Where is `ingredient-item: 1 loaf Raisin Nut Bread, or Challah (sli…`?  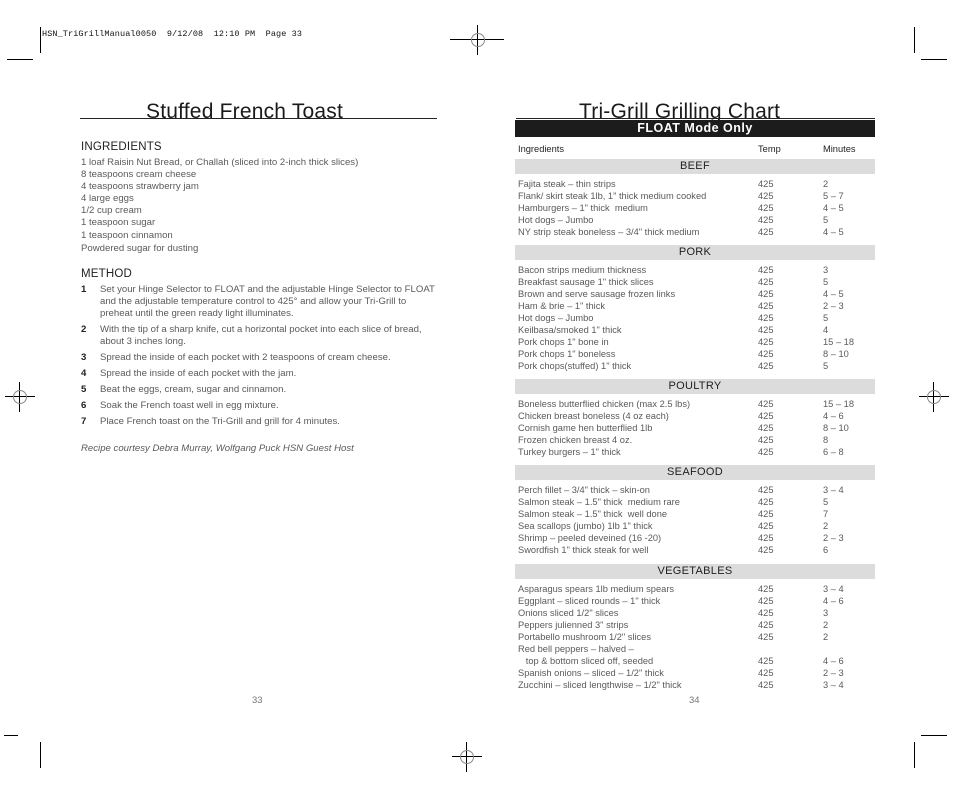 ingredient-item: 1 loaf Raisin Nut Bread, or Challah (sli… is located at coordinates (220, 162).